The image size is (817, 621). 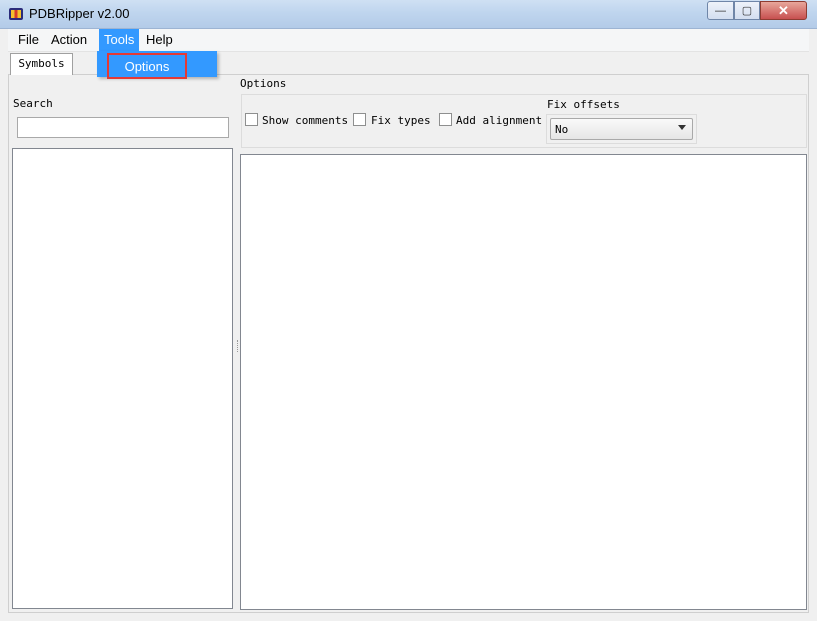 What do you see at coordinates (123, 127) in the screenshot?
I see `search-input` at bounding box center [123, 127].